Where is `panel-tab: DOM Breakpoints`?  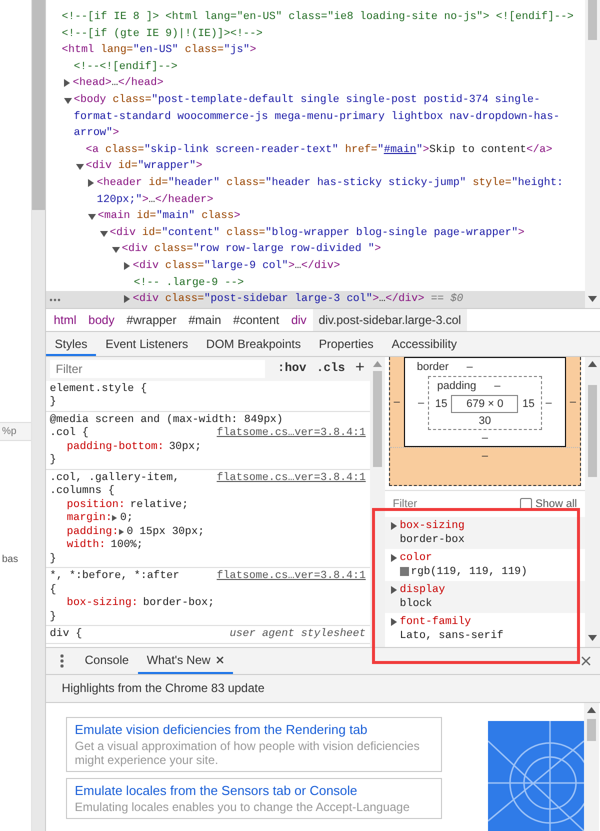 panel-tab: DOM Breakpoints is located at coordinates (253, 344).